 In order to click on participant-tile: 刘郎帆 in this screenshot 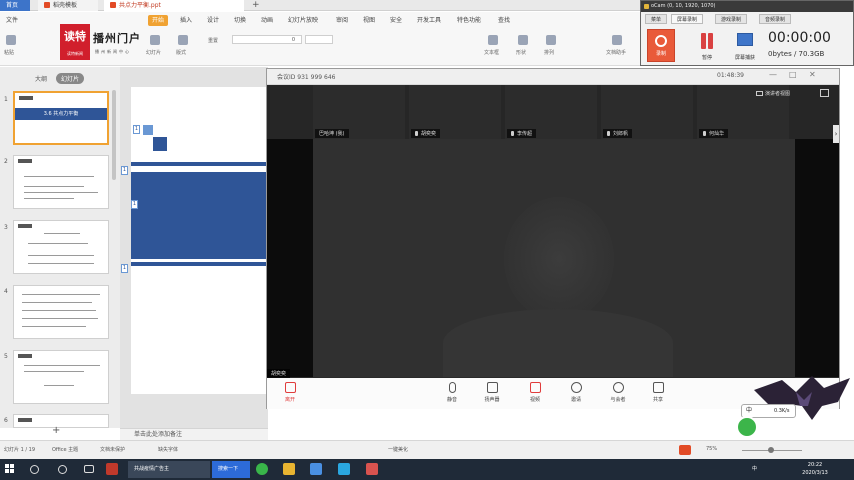, I will do `click(647, 112)`.